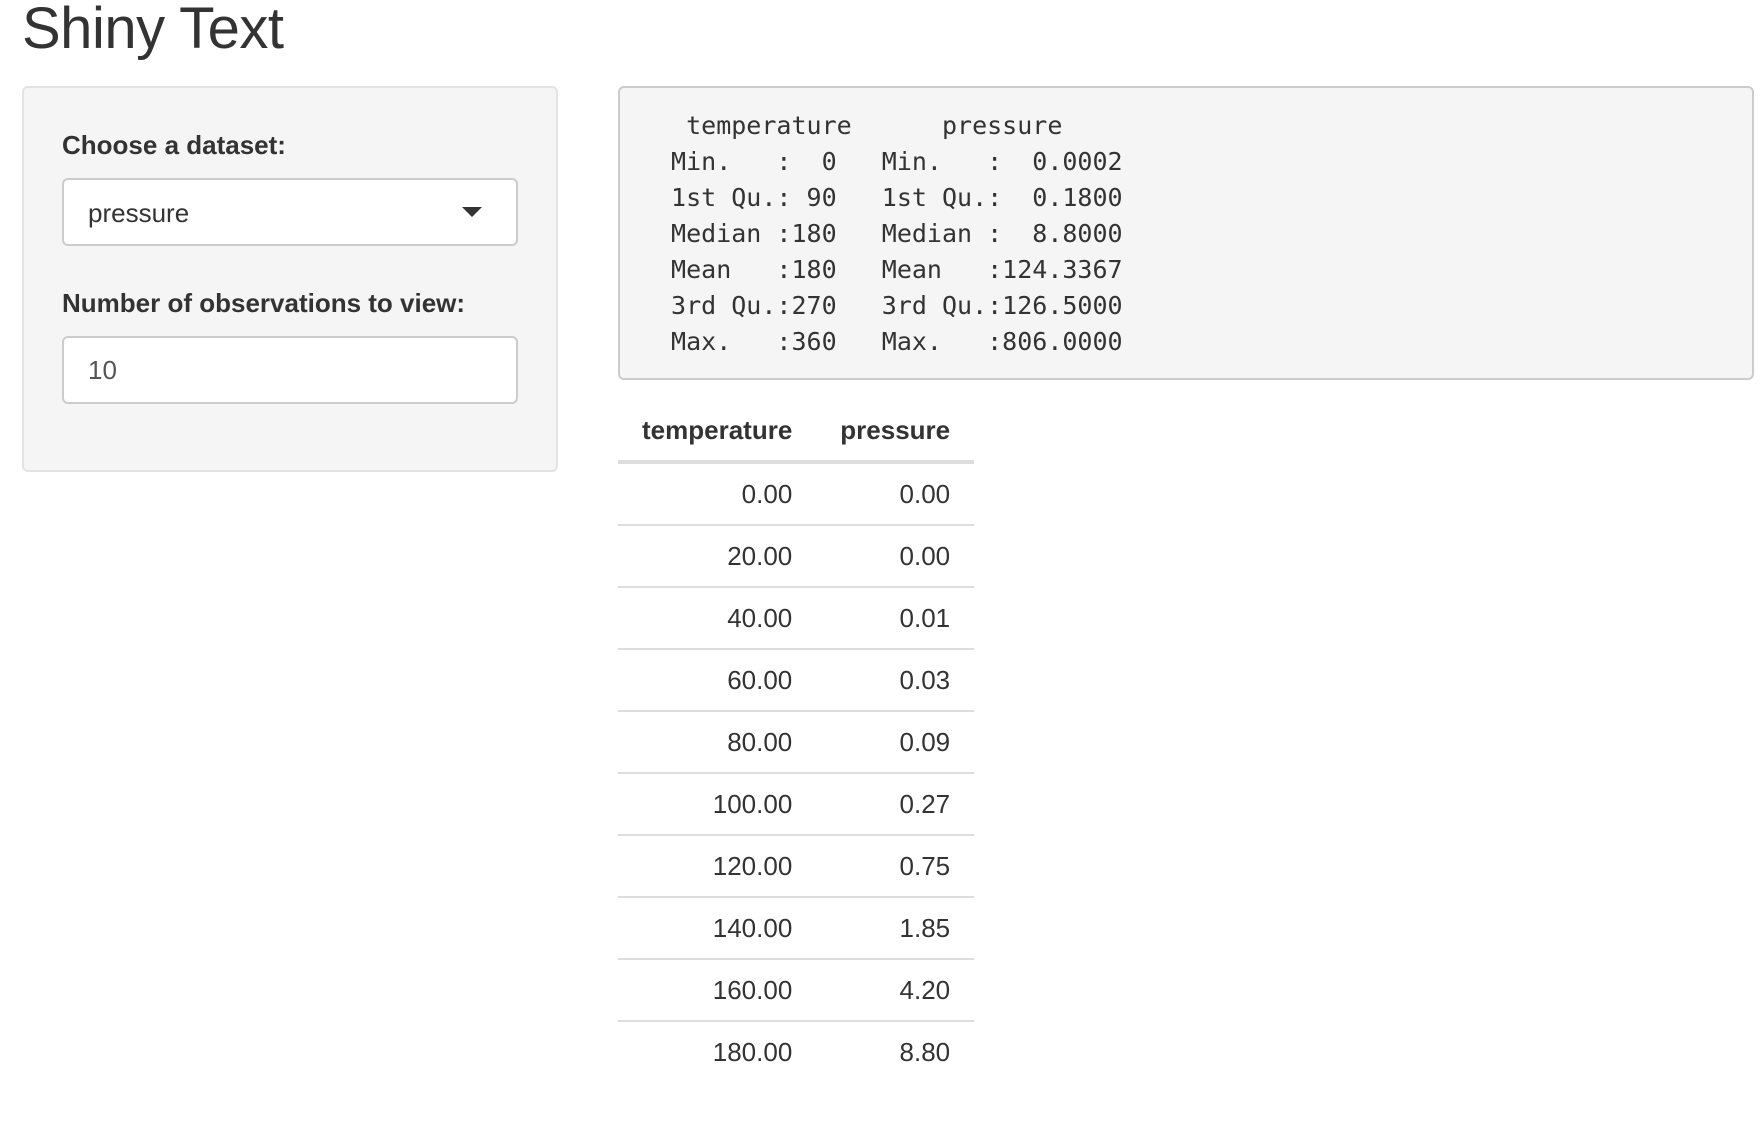  Describe the element at coordinates (717, 927) in the screenshot. I see `cell-temperature: 140.00` at that location.